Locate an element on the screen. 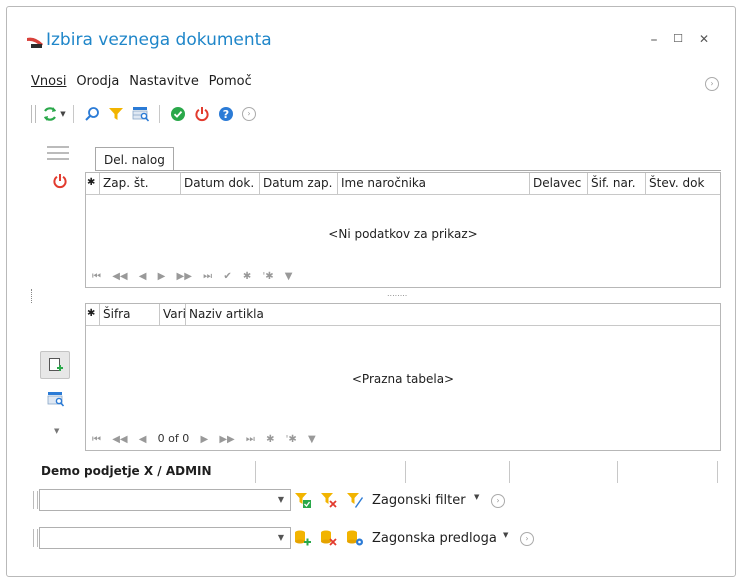 The width and height of the screenshot is (744, 584). hamburger-menu-icon is located at coordinates (58, 153).